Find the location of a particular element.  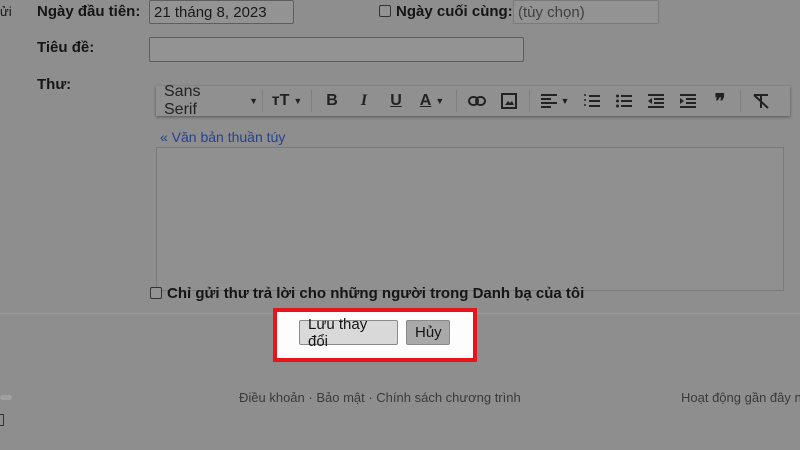

scrollbar is located at coordinates (6, 397).